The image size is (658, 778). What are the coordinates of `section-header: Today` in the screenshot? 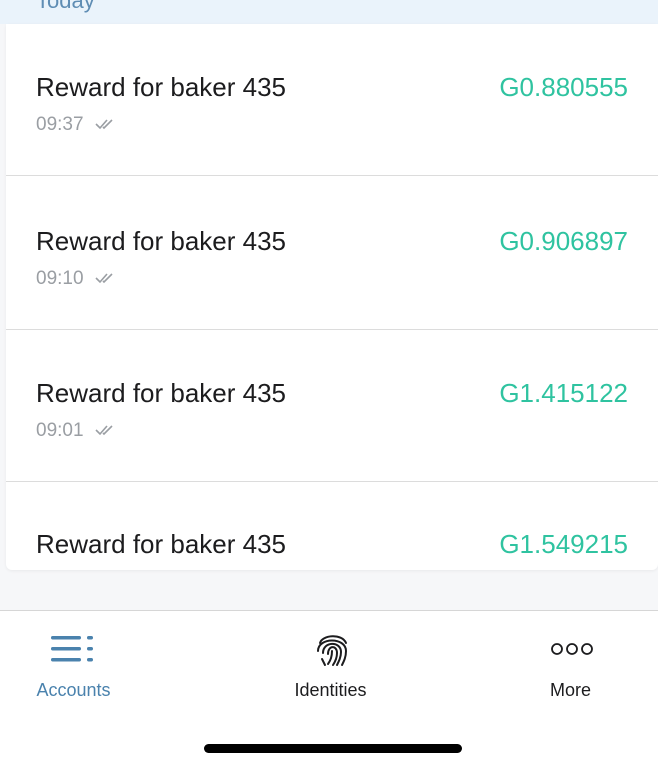 It's located at (329, 12).